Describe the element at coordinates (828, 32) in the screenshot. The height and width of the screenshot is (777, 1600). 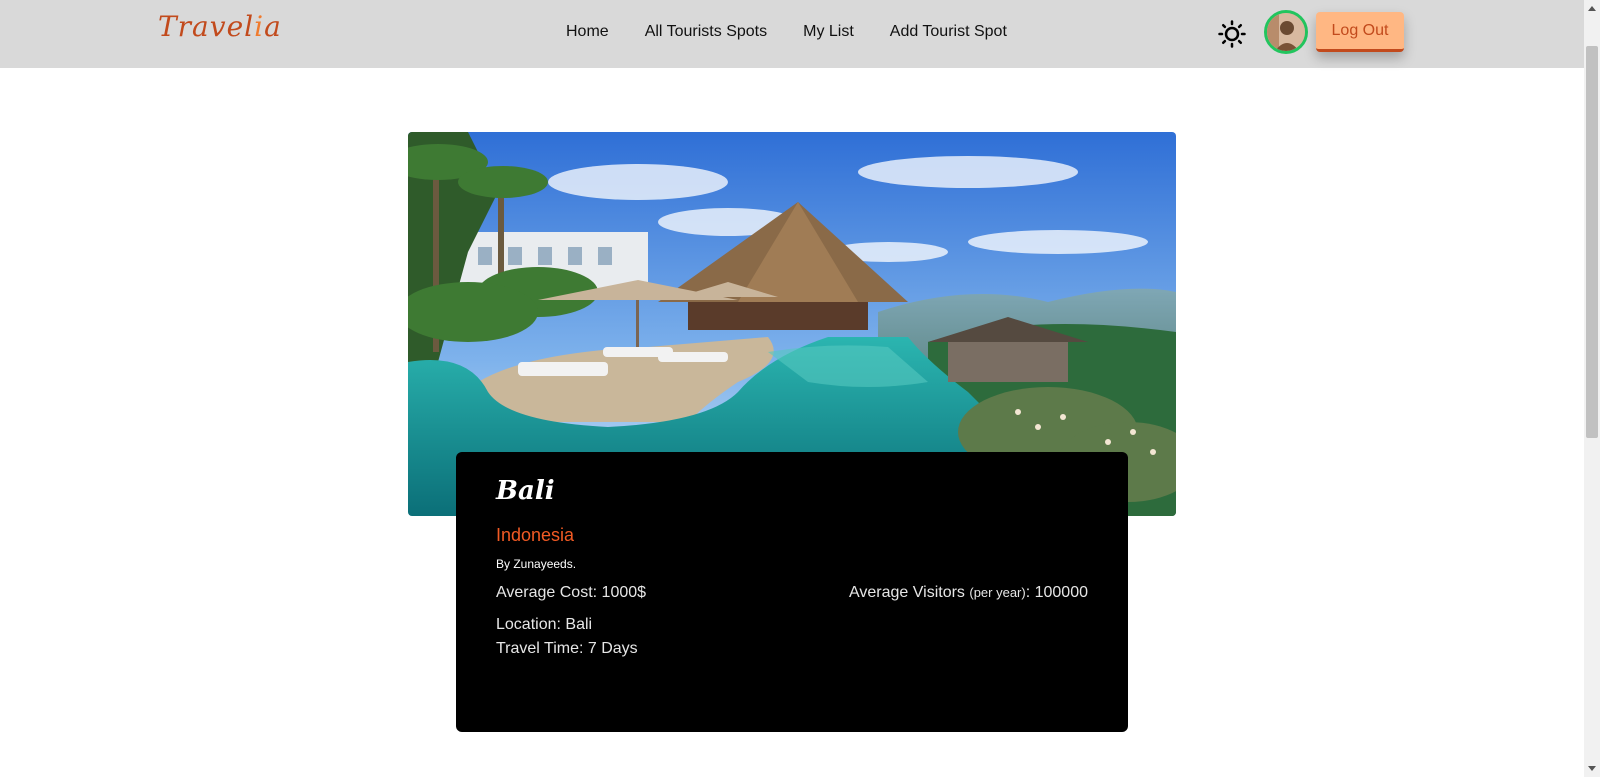
I see `nav-my-list: My List` at that location.